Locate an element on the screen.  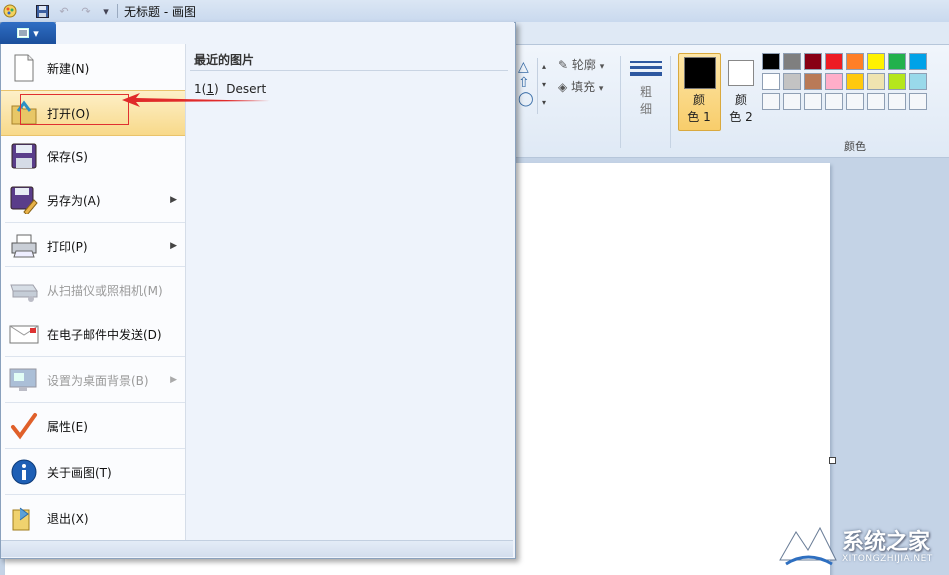
menu-item-label: 保存(S) is located at coordinates (67, 156).